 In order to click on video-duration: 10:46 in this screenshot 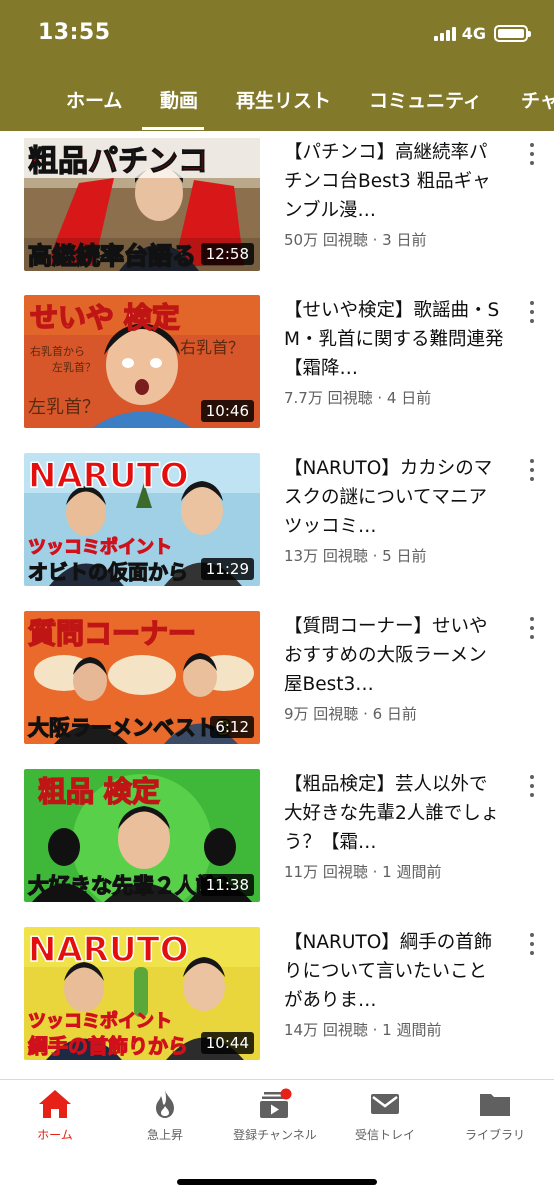, I will do `click(227, 411)`.